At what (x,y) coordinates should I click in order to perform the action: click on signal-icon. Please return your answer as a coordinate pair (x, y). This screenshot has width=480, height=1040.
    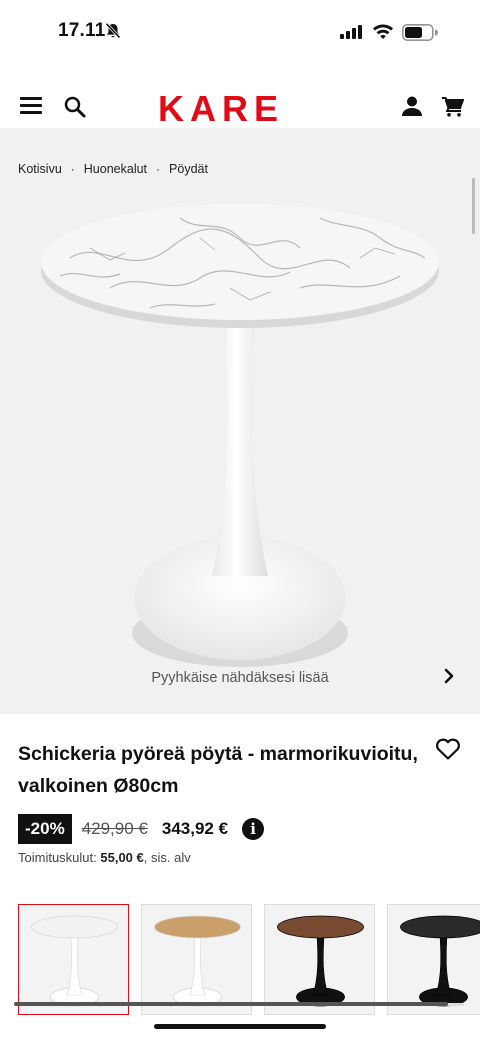
    Looking at the image, I should click on (351, 32).